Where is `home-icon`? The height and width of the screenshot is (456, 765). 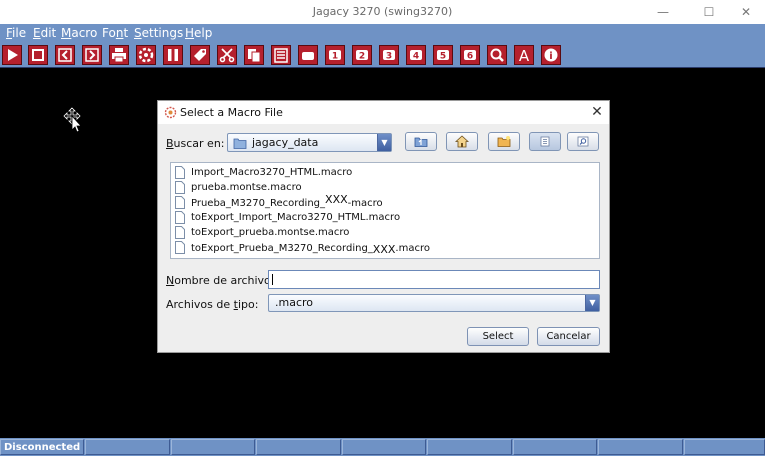 home-icon is located at coordinates (462, 141).